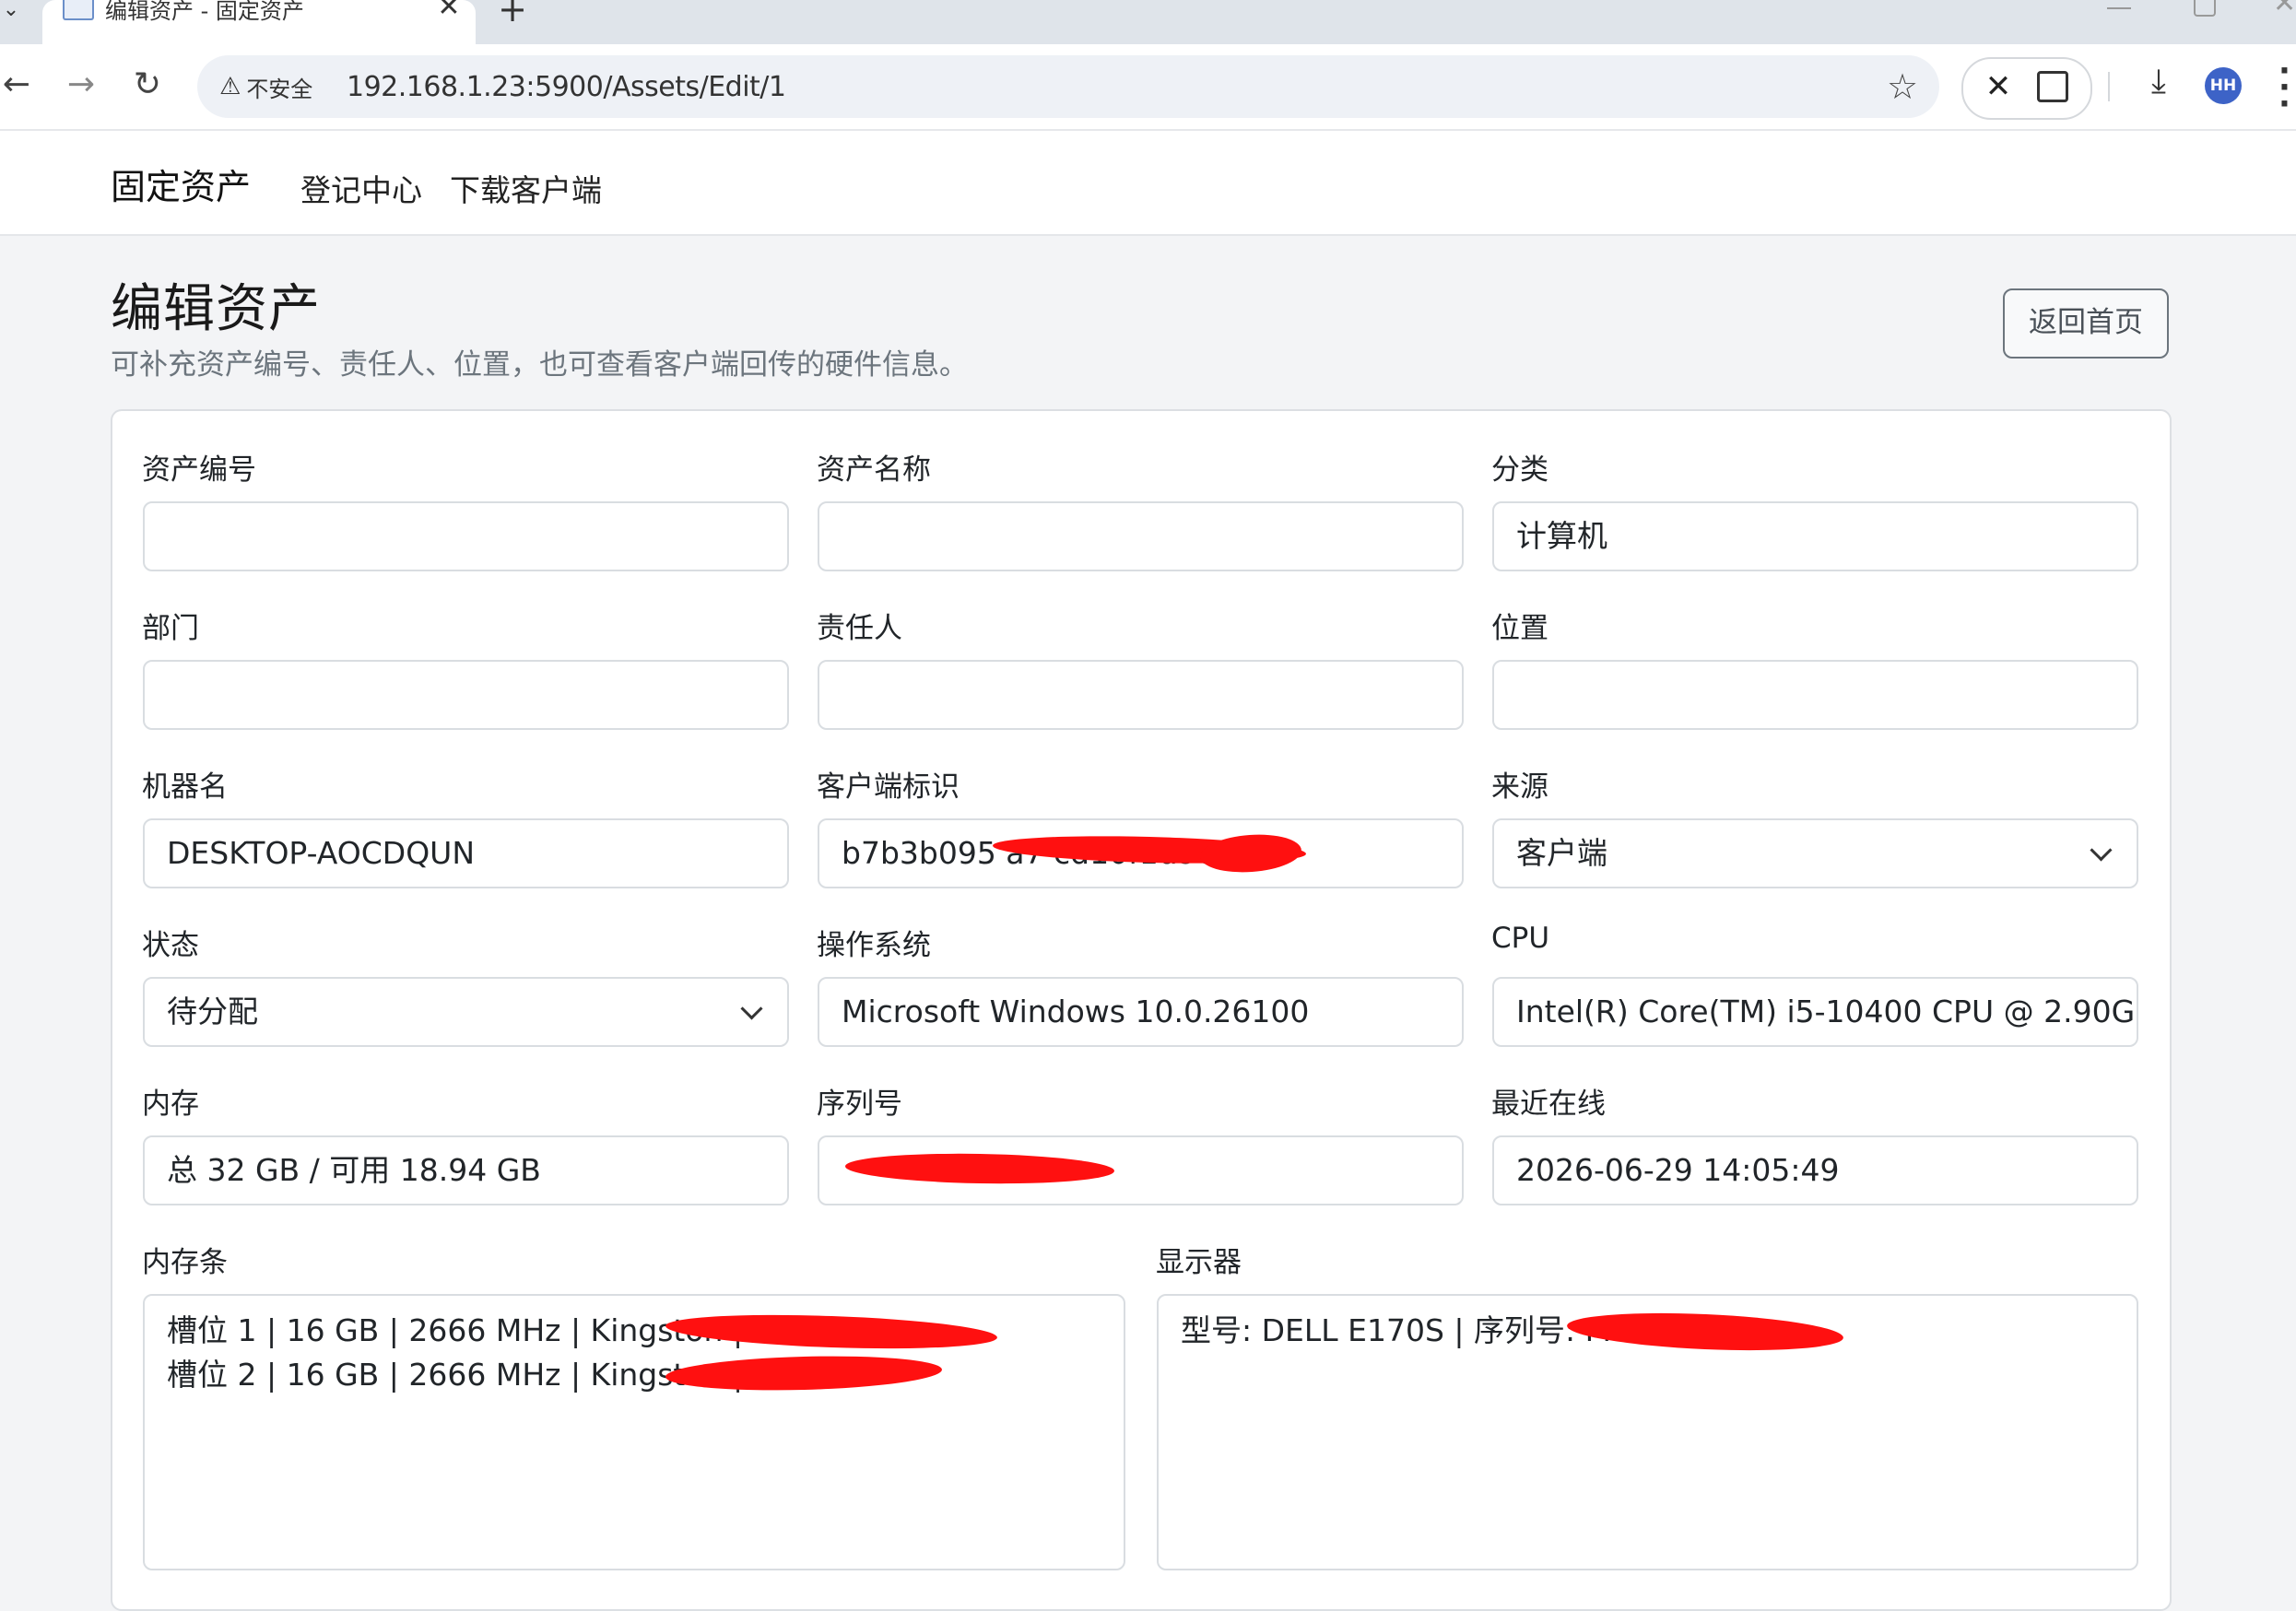 This screenshot has width=2296, height=1611. What do you see at coordinates (2205, 8) in the screenshot?
I see `window-restore-icon` at bounding box center [2205, 8].